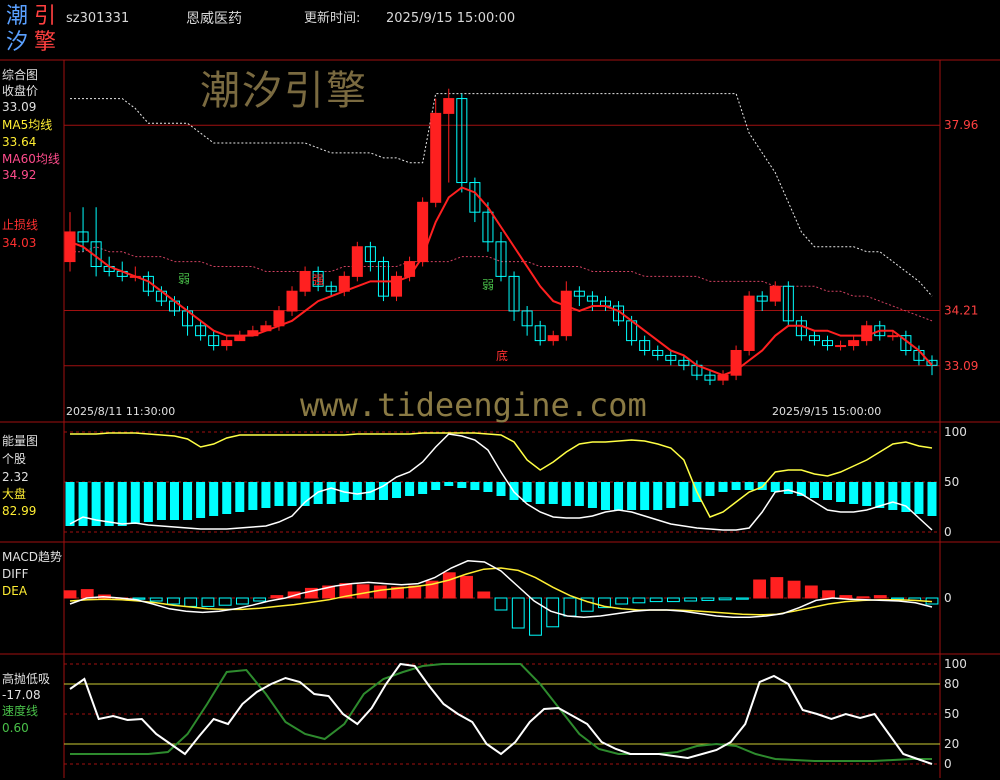  What do you see at coordinates (20, 711) in the screenshot?
I see `speed-label: 速度线` at bounding box center [20, 711].